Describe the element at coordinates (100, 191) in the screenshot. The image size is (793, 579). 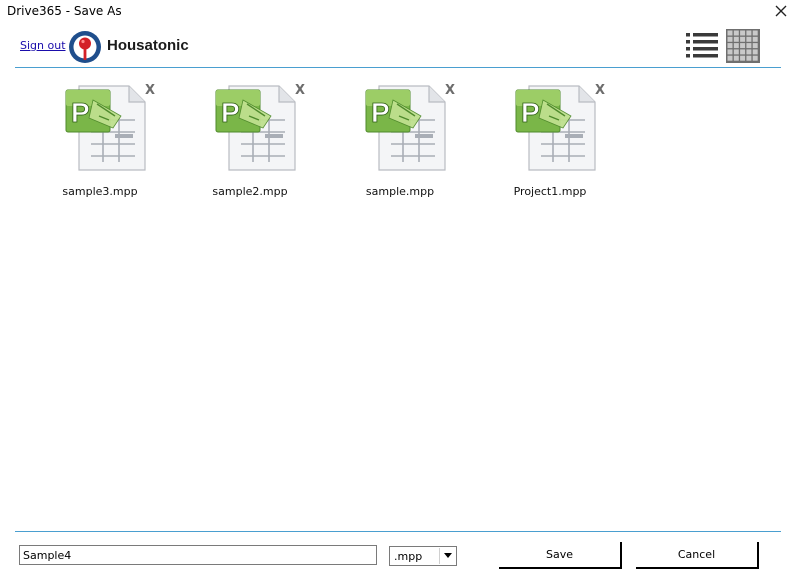
I see `file-name: sample3.mpp` at that location.